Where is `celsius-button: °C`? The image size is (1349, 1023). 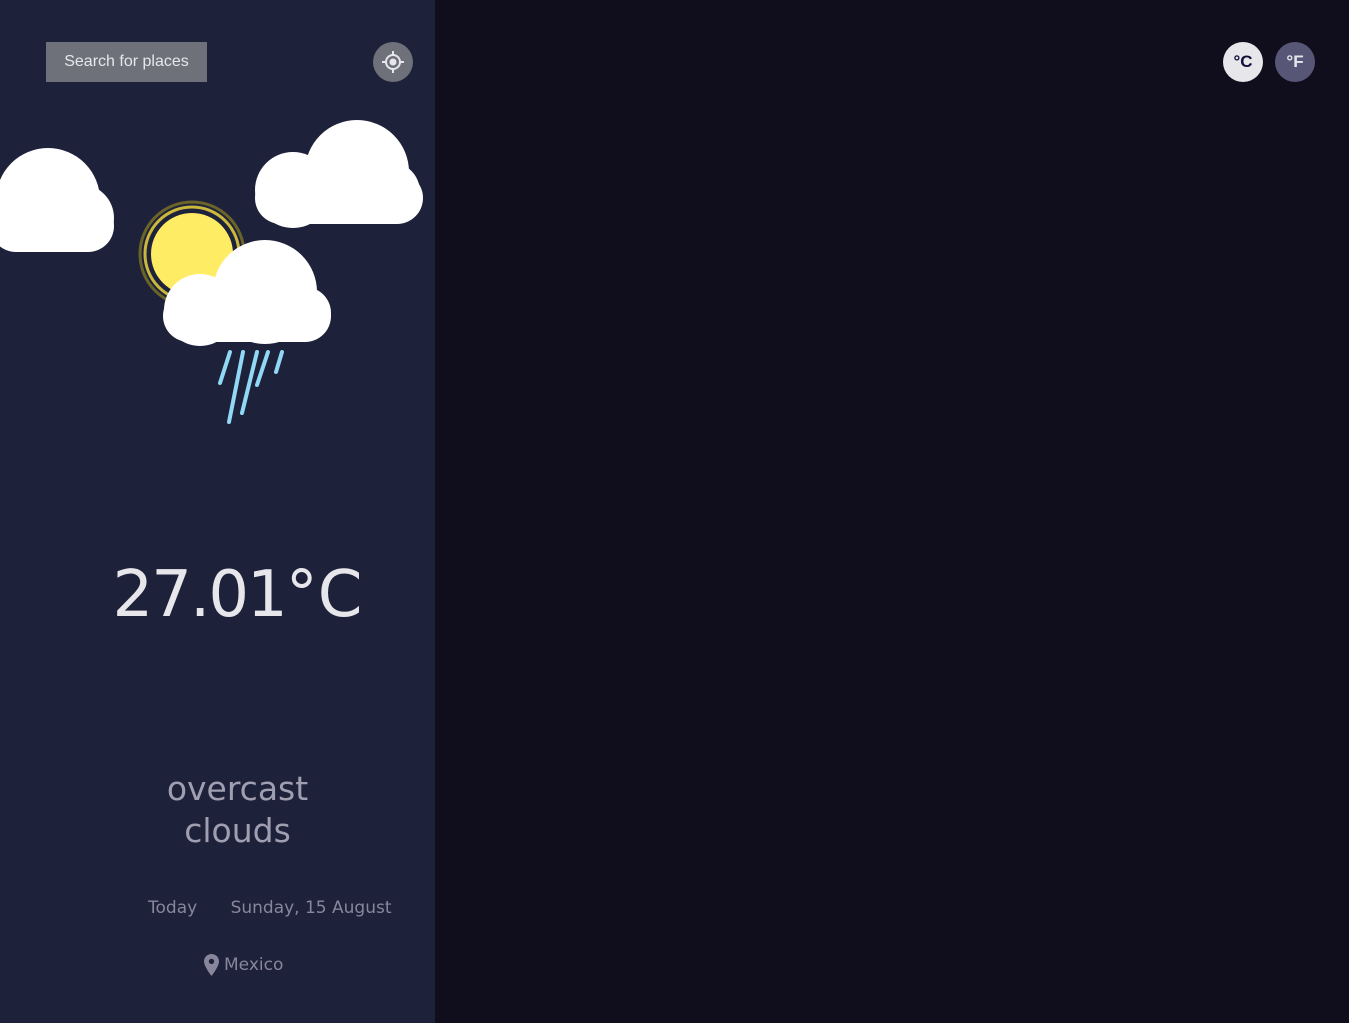
celsius-button: °C is located at coordinates (1243, 62).